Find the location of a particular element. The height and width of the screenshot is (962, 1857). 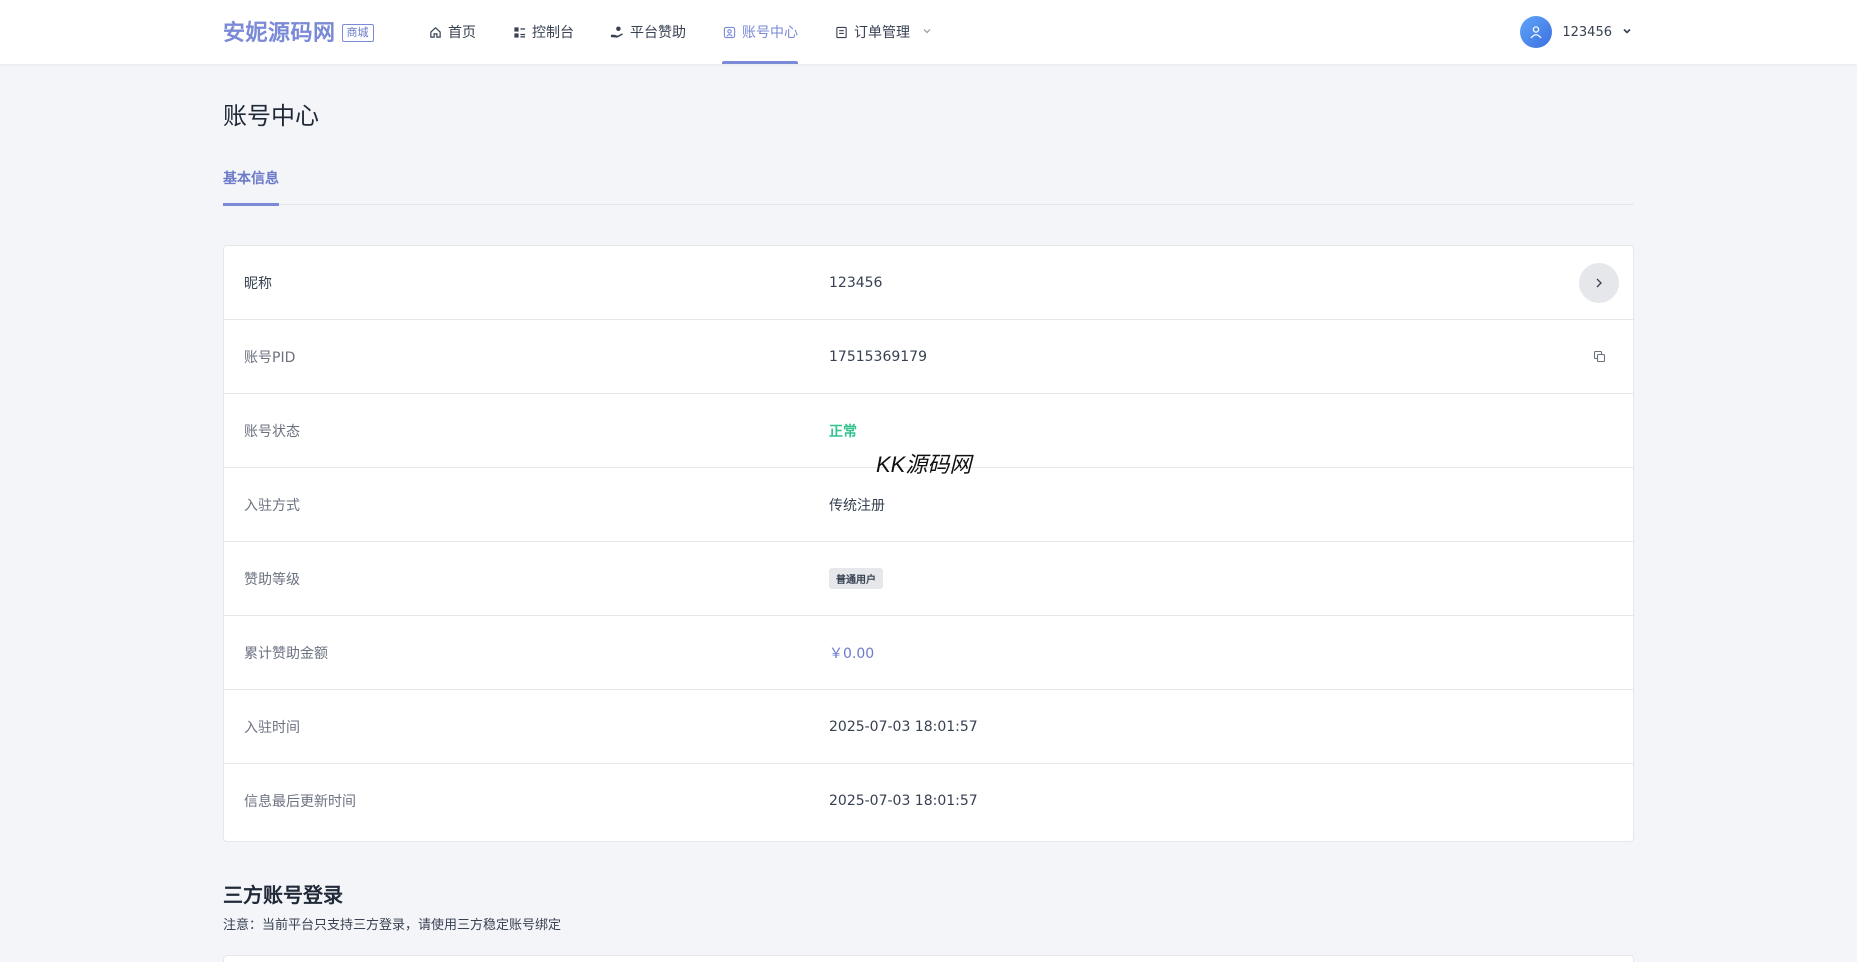

info-row-join-time: 入驻时间 2025-07-03 18:01:57 is located at coordinates (928, 727).